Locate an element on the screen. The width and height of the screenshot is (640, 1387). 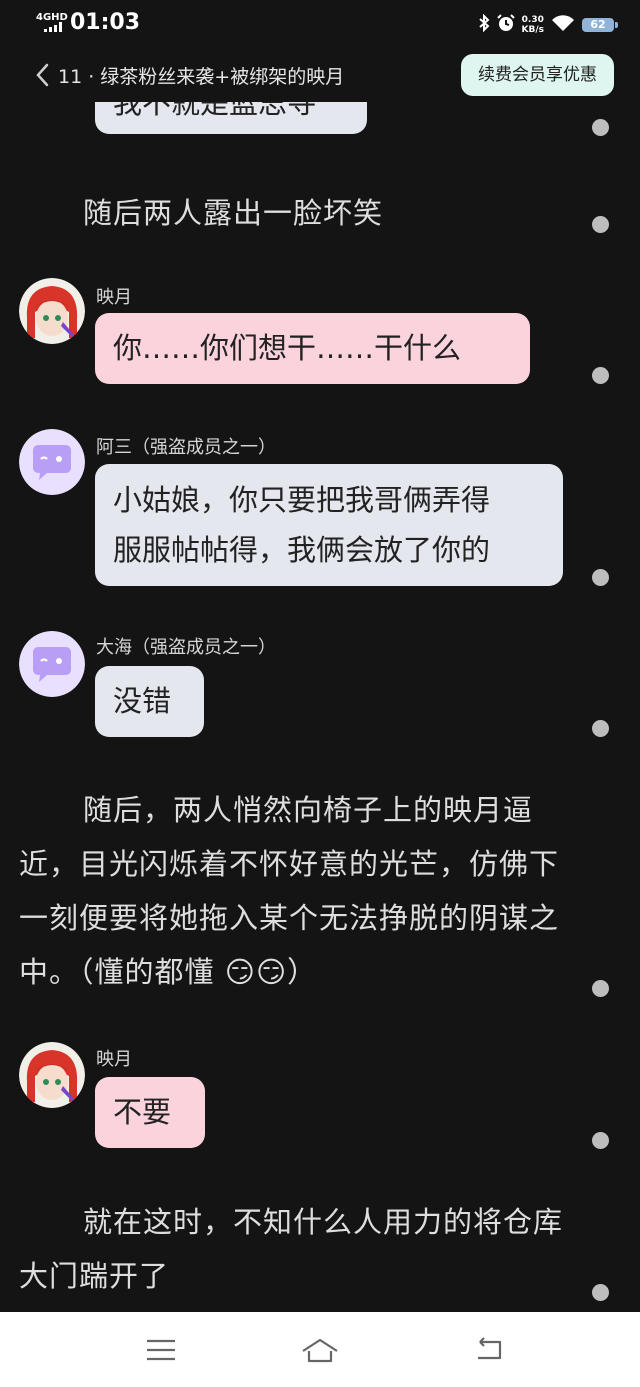
bluetooth-icon is located at coordinates (484, 24).